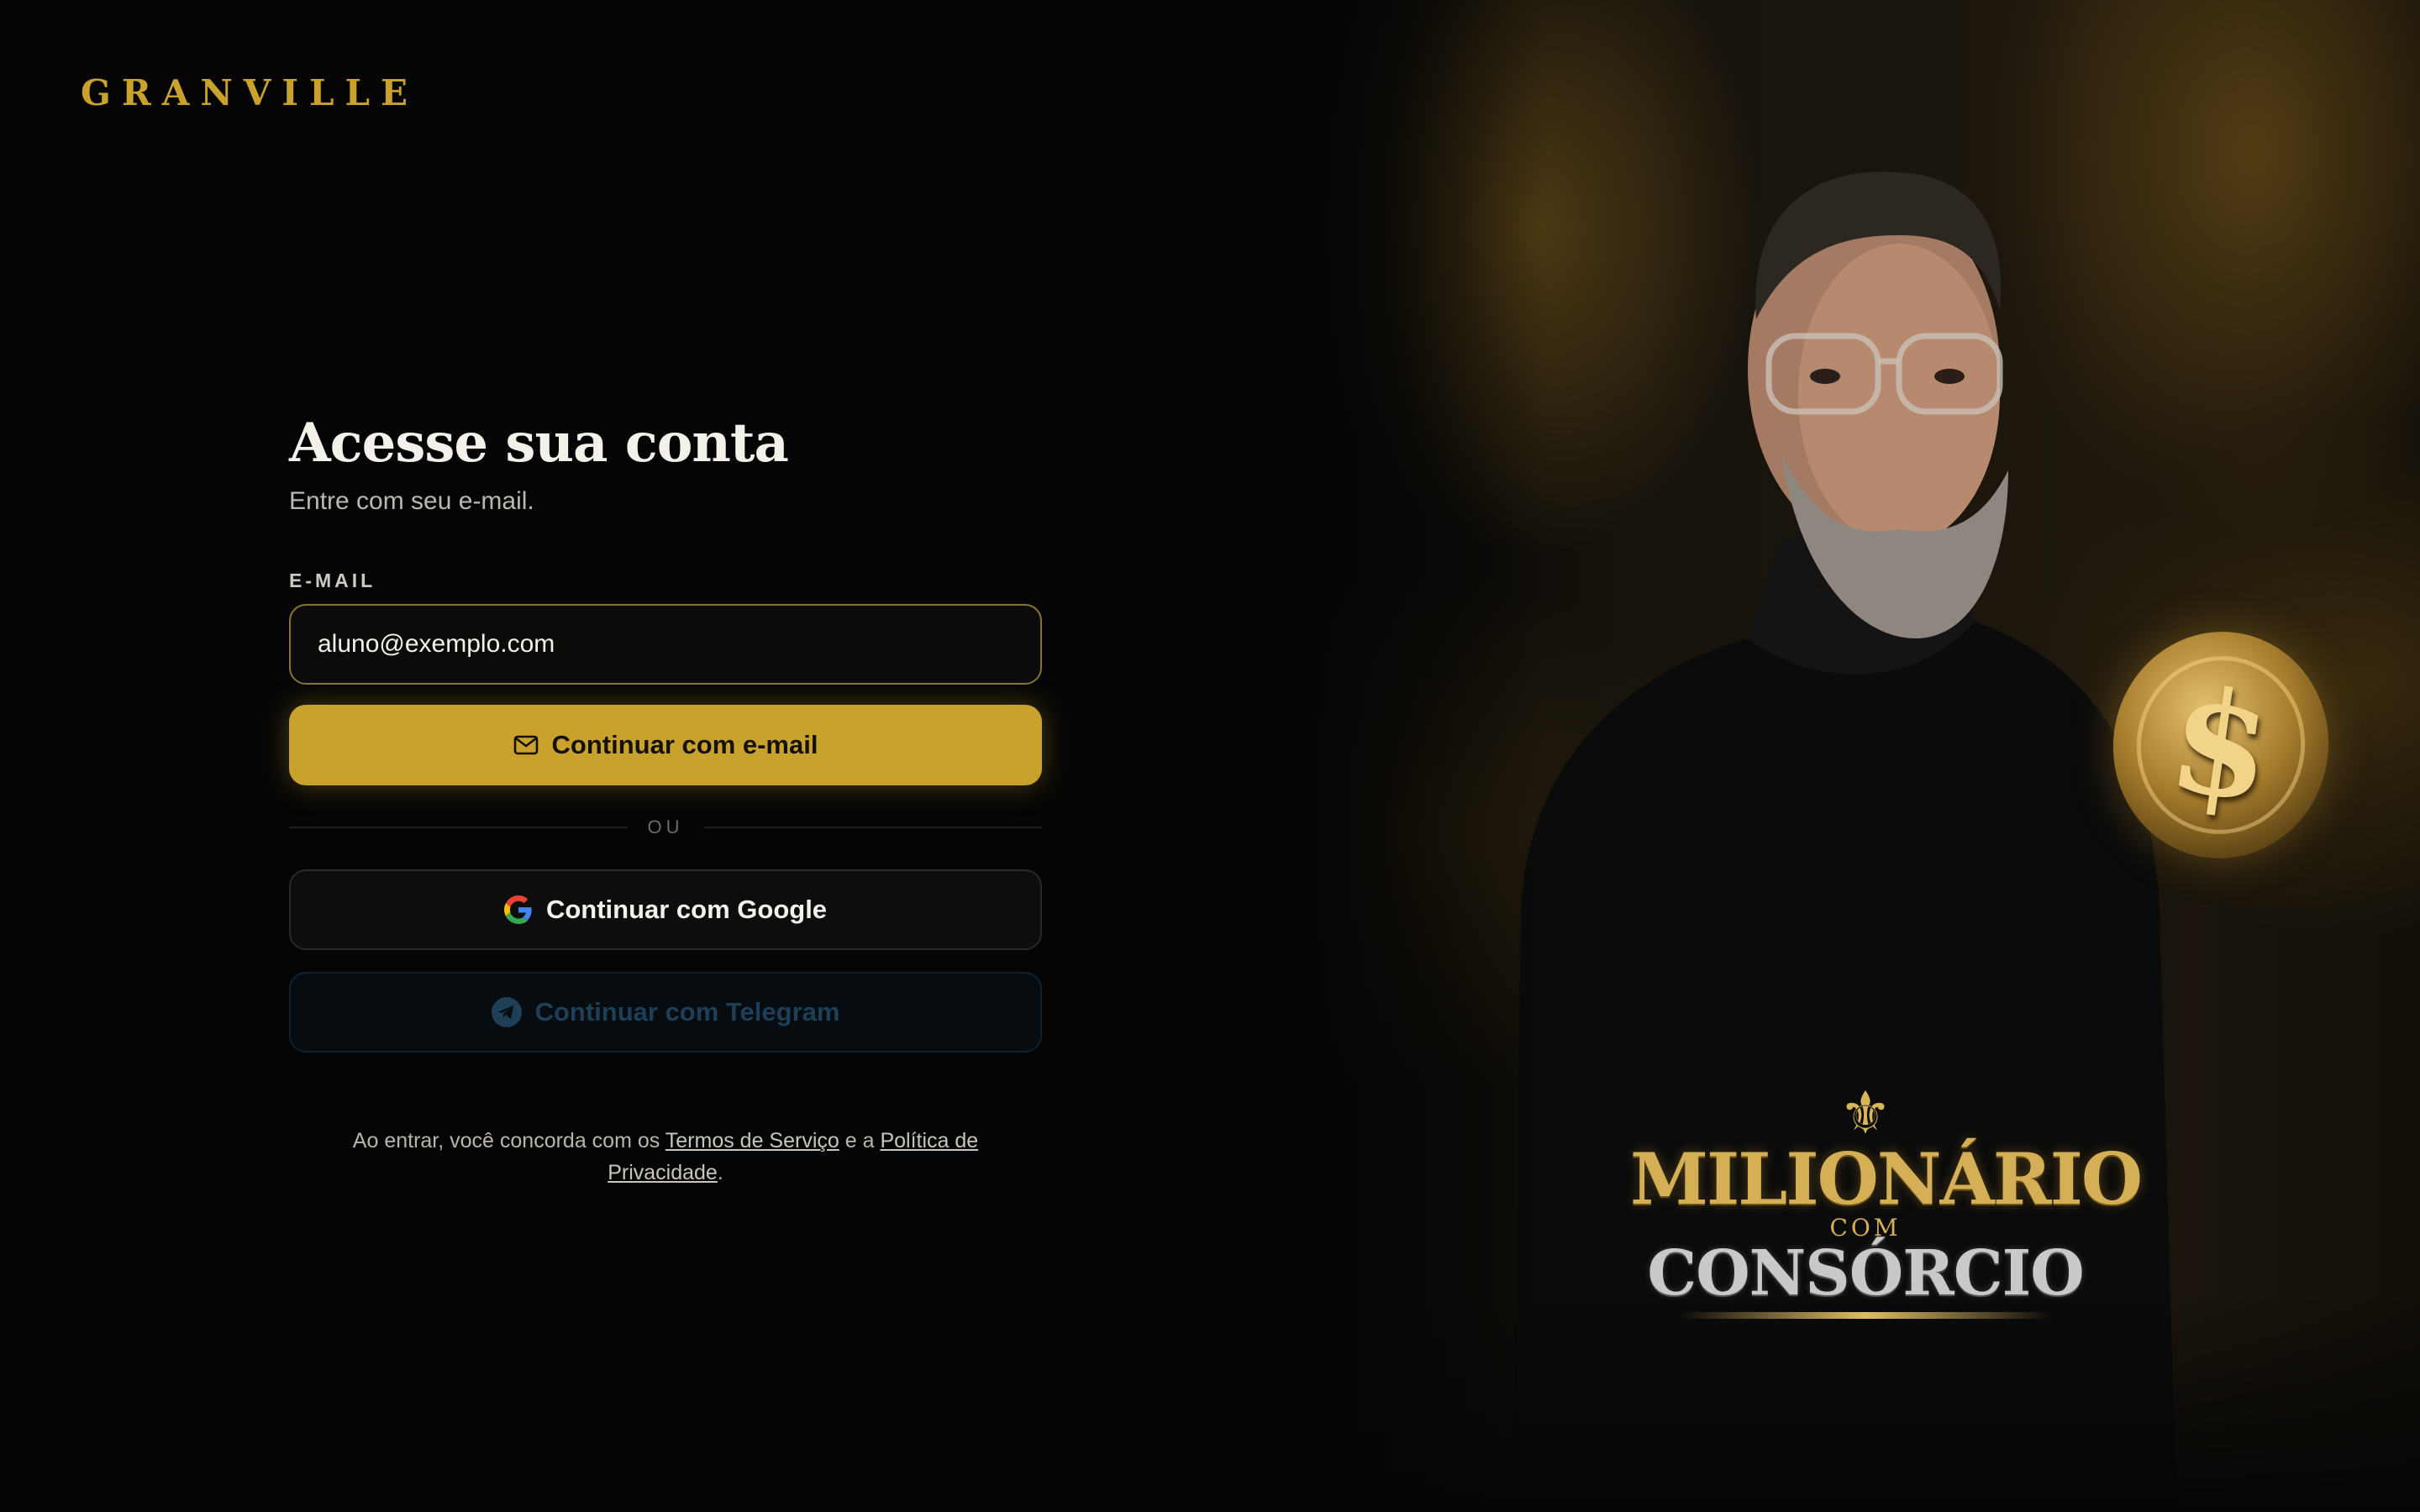  I want to click on continue-email-label: Continuar com e-mail, so click(684, 744).